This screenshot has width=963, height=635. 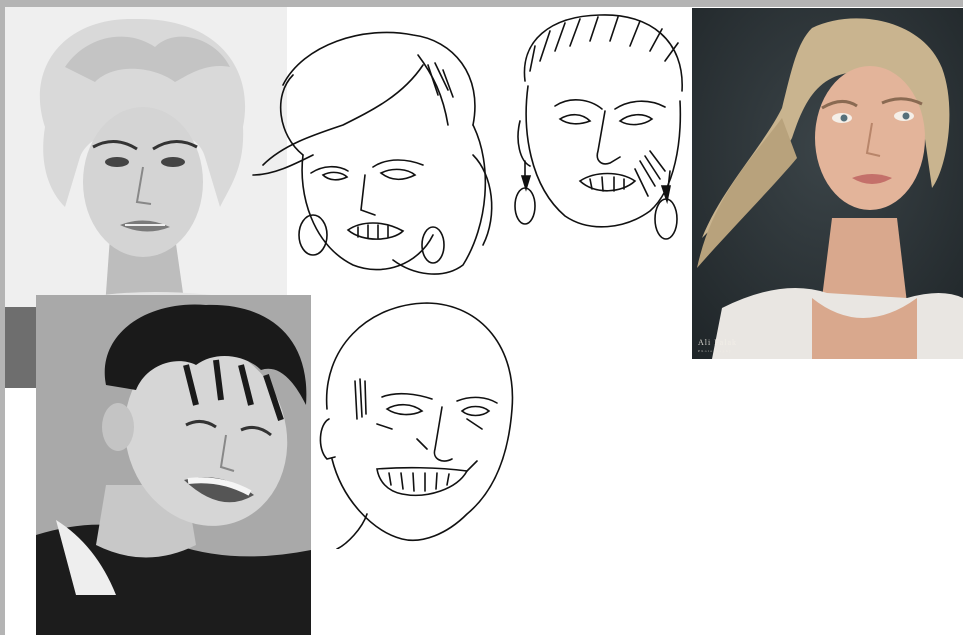 I want to click on bald-head-sketch, so click(x=417, y=424).